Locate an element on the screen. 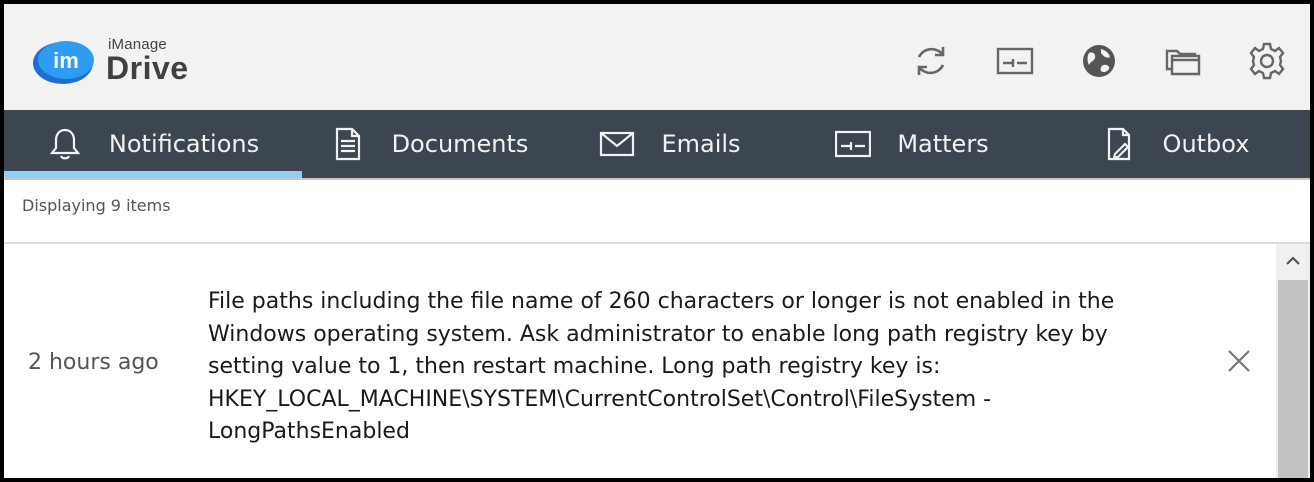 The image size is (1314, 482). app-logo: im iManage Drive is located at coordinates (120, 64).